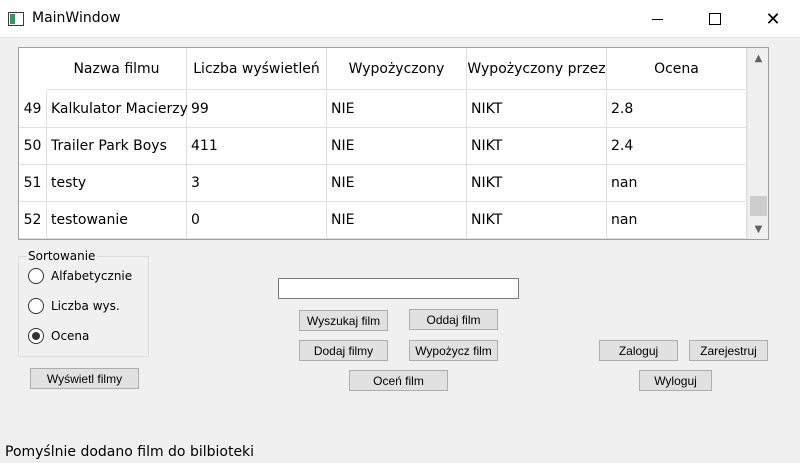  Describe the element at coordinates (257, 69) in the screenshot. I see `column-header-views: Liczba wyświetleń` at that location.